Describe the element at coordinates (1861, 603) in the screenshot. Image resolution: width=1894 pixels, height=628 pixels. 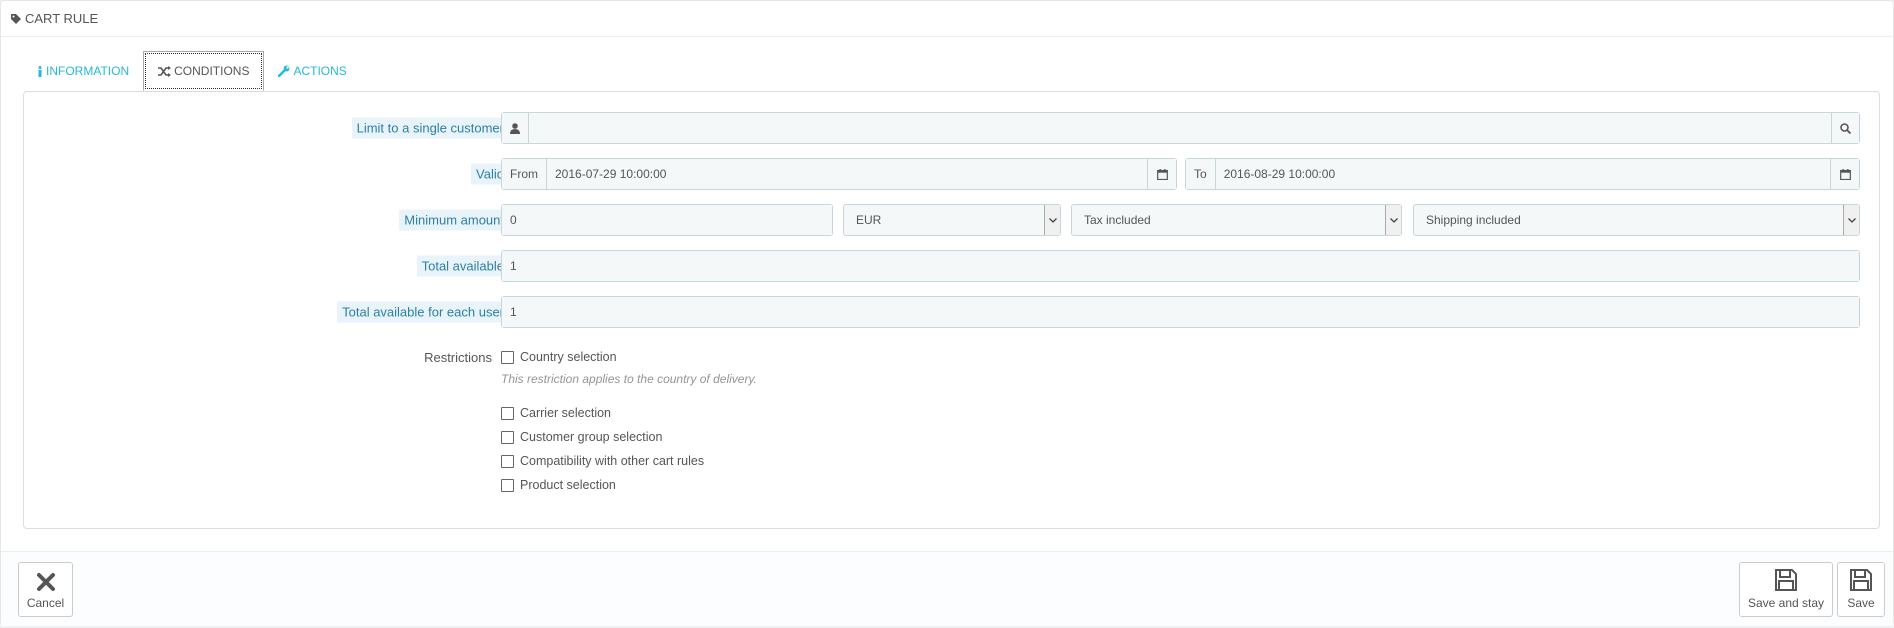
I see `save-label: Save` at that location.